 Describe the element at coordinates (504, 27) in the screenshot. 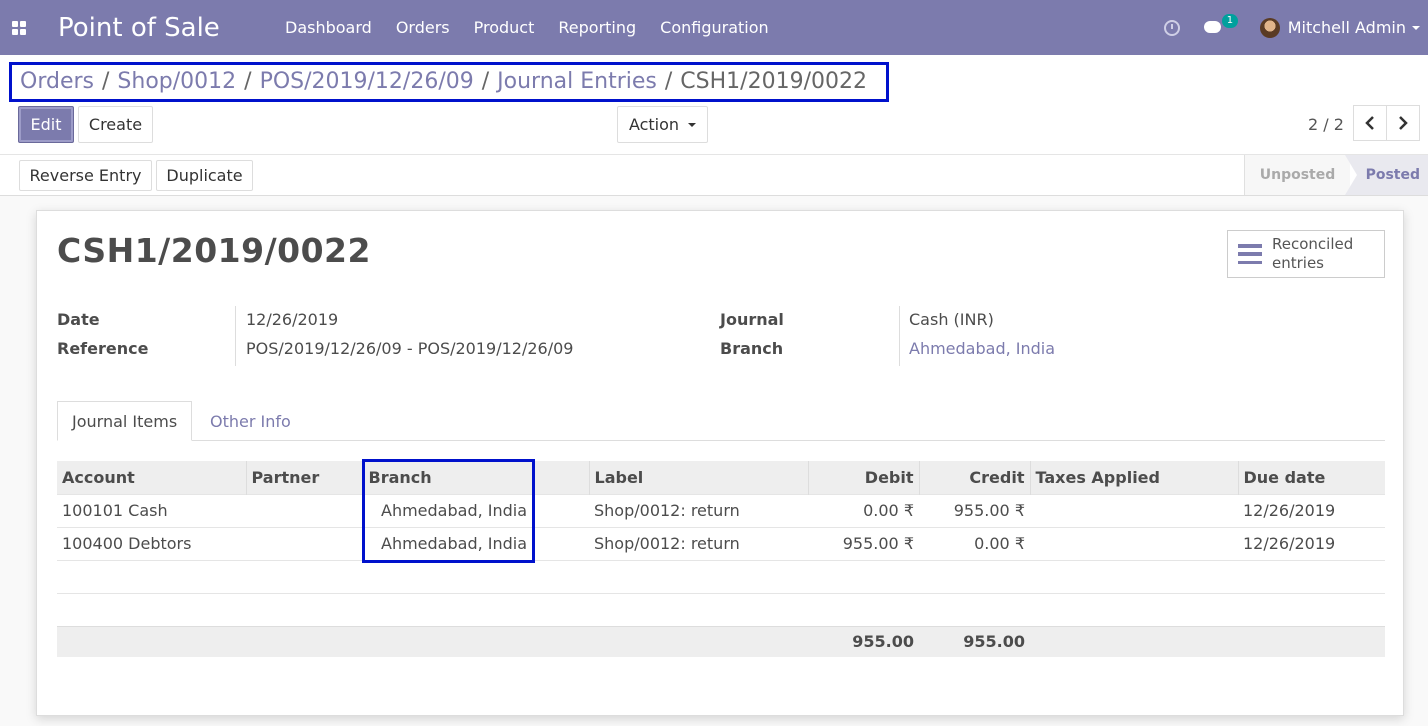

I see `menu-product: Product` at that location.